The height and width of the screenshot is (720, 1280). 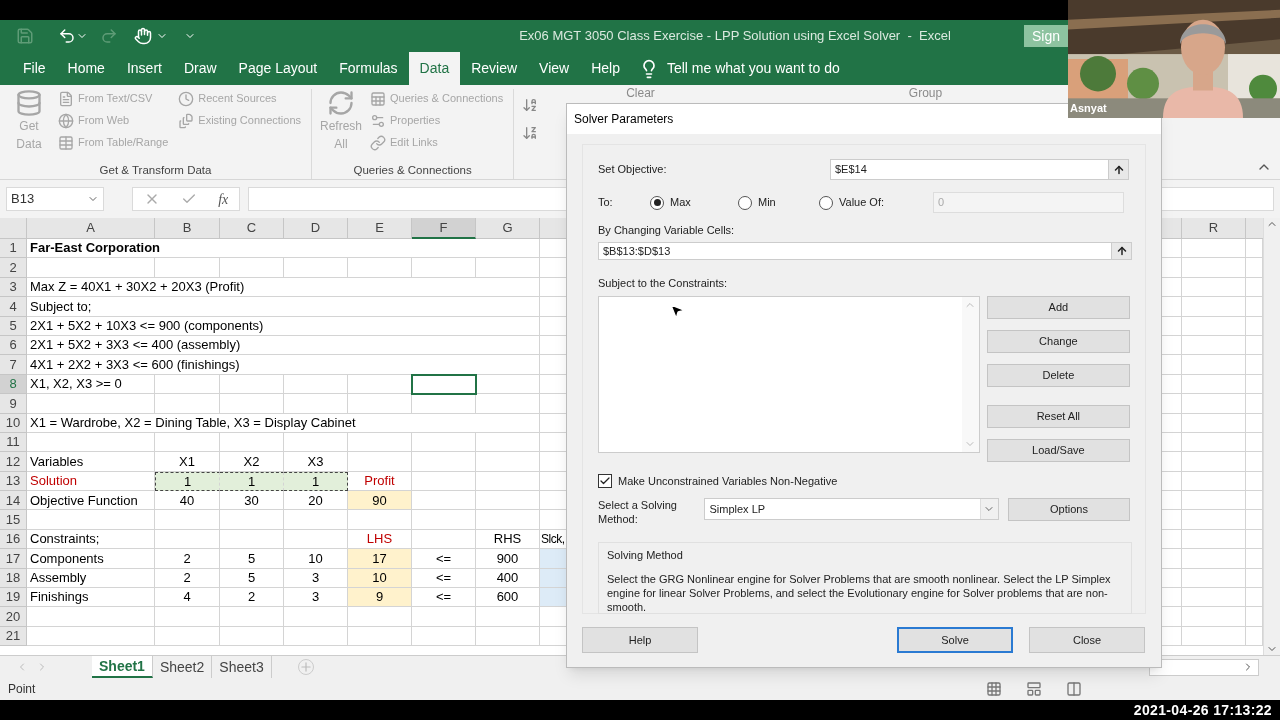 I want to click on table-cell: Constraints;, so click(x=91, y=539).